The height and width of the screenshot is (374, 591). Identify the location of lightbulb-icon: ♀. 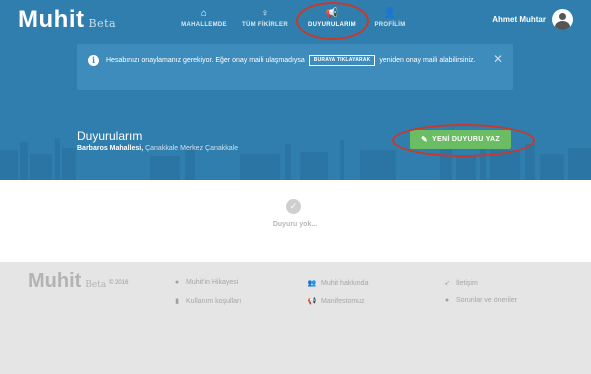
(265, 13).